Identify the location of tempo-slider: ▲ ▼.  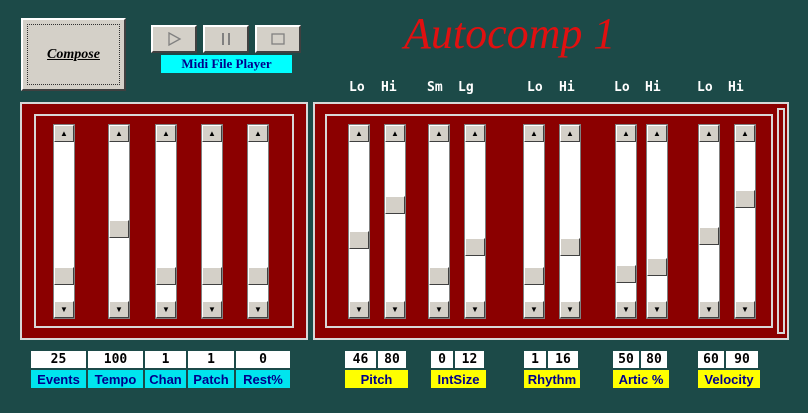
(119, 221).